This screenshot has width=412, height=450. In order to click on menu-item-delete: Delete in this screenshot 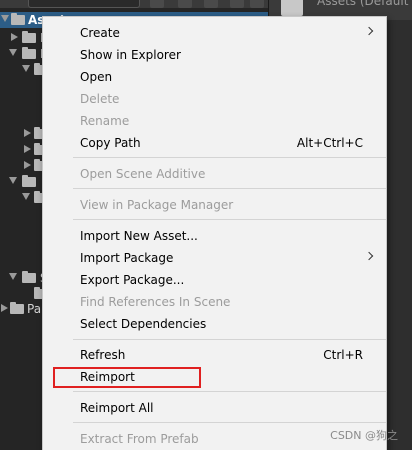, I will do `click(214, 99)`.